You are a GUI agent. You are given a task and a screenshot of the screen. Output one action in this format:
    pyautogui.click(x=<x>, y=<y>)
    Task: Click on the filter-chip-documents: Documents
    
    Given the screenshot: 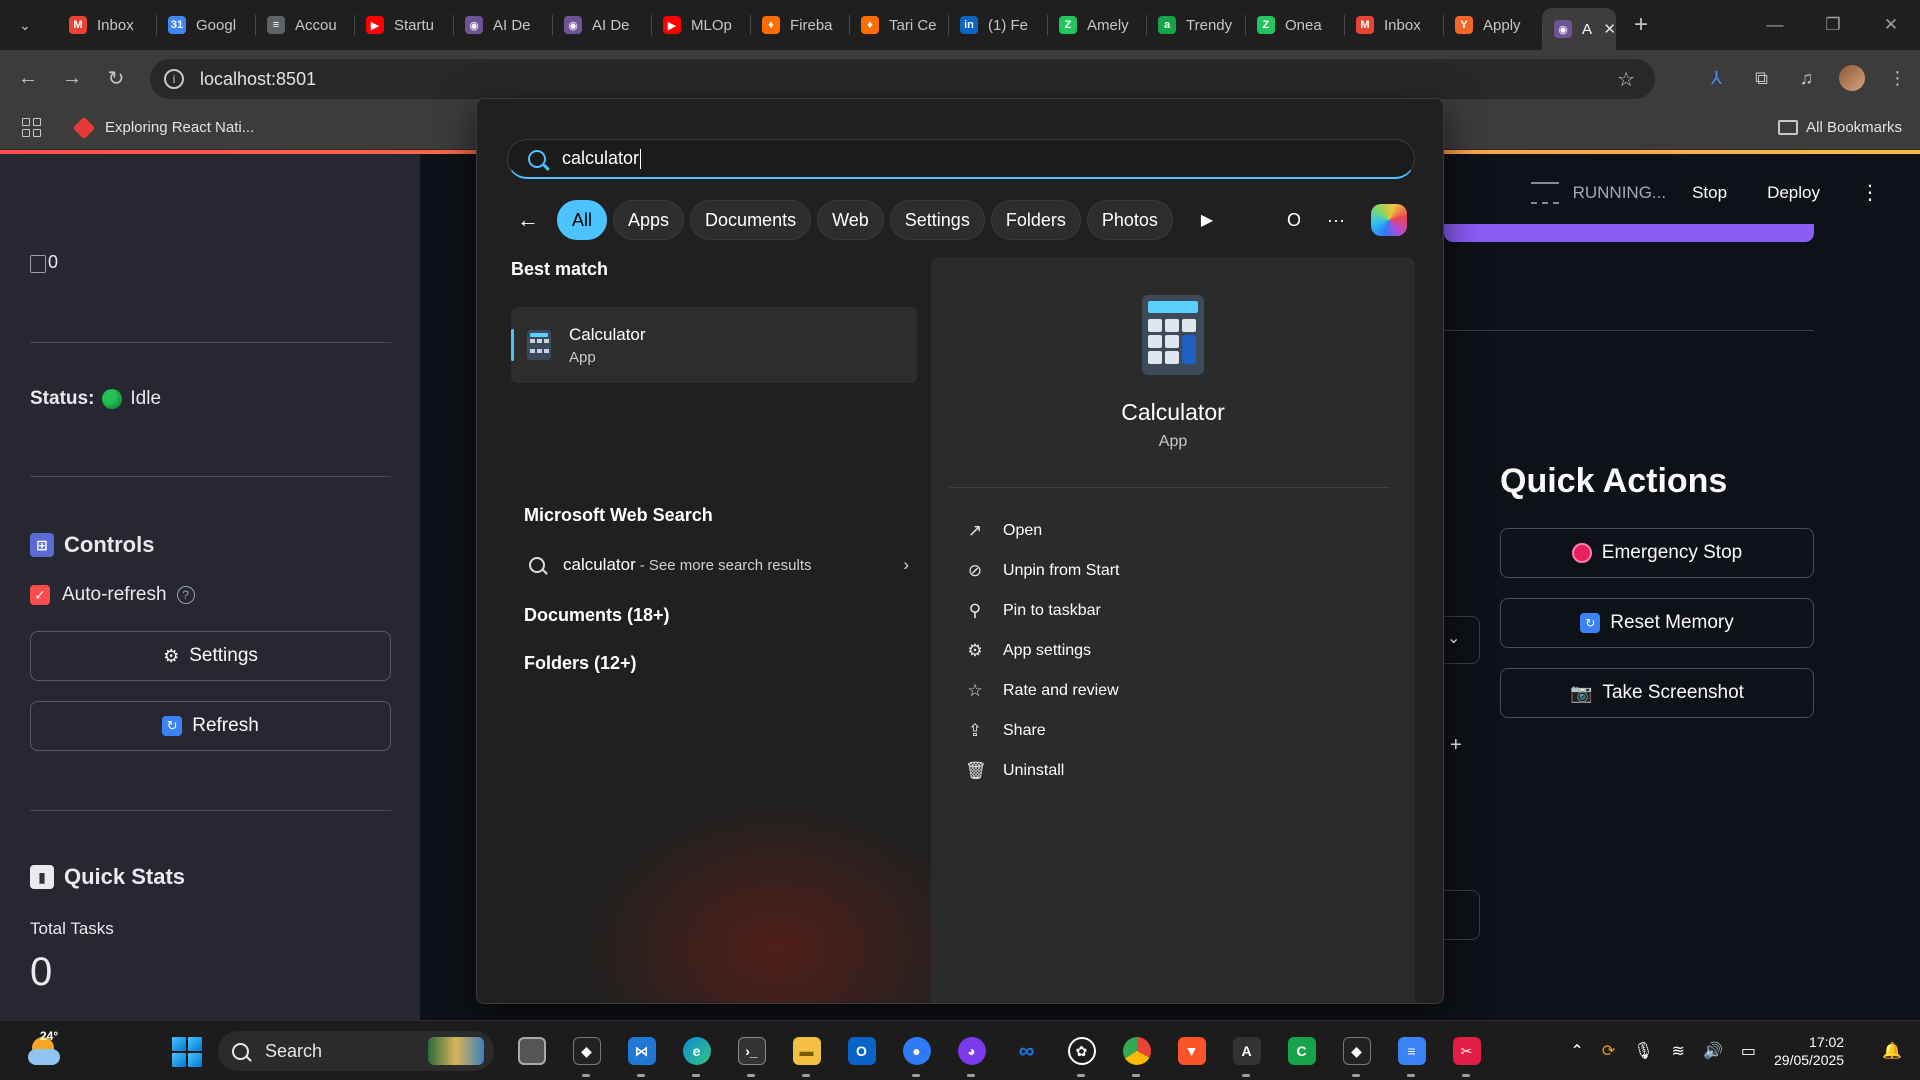 What is the action you would take?
    pyautogui.click(x=751, y=220)
    